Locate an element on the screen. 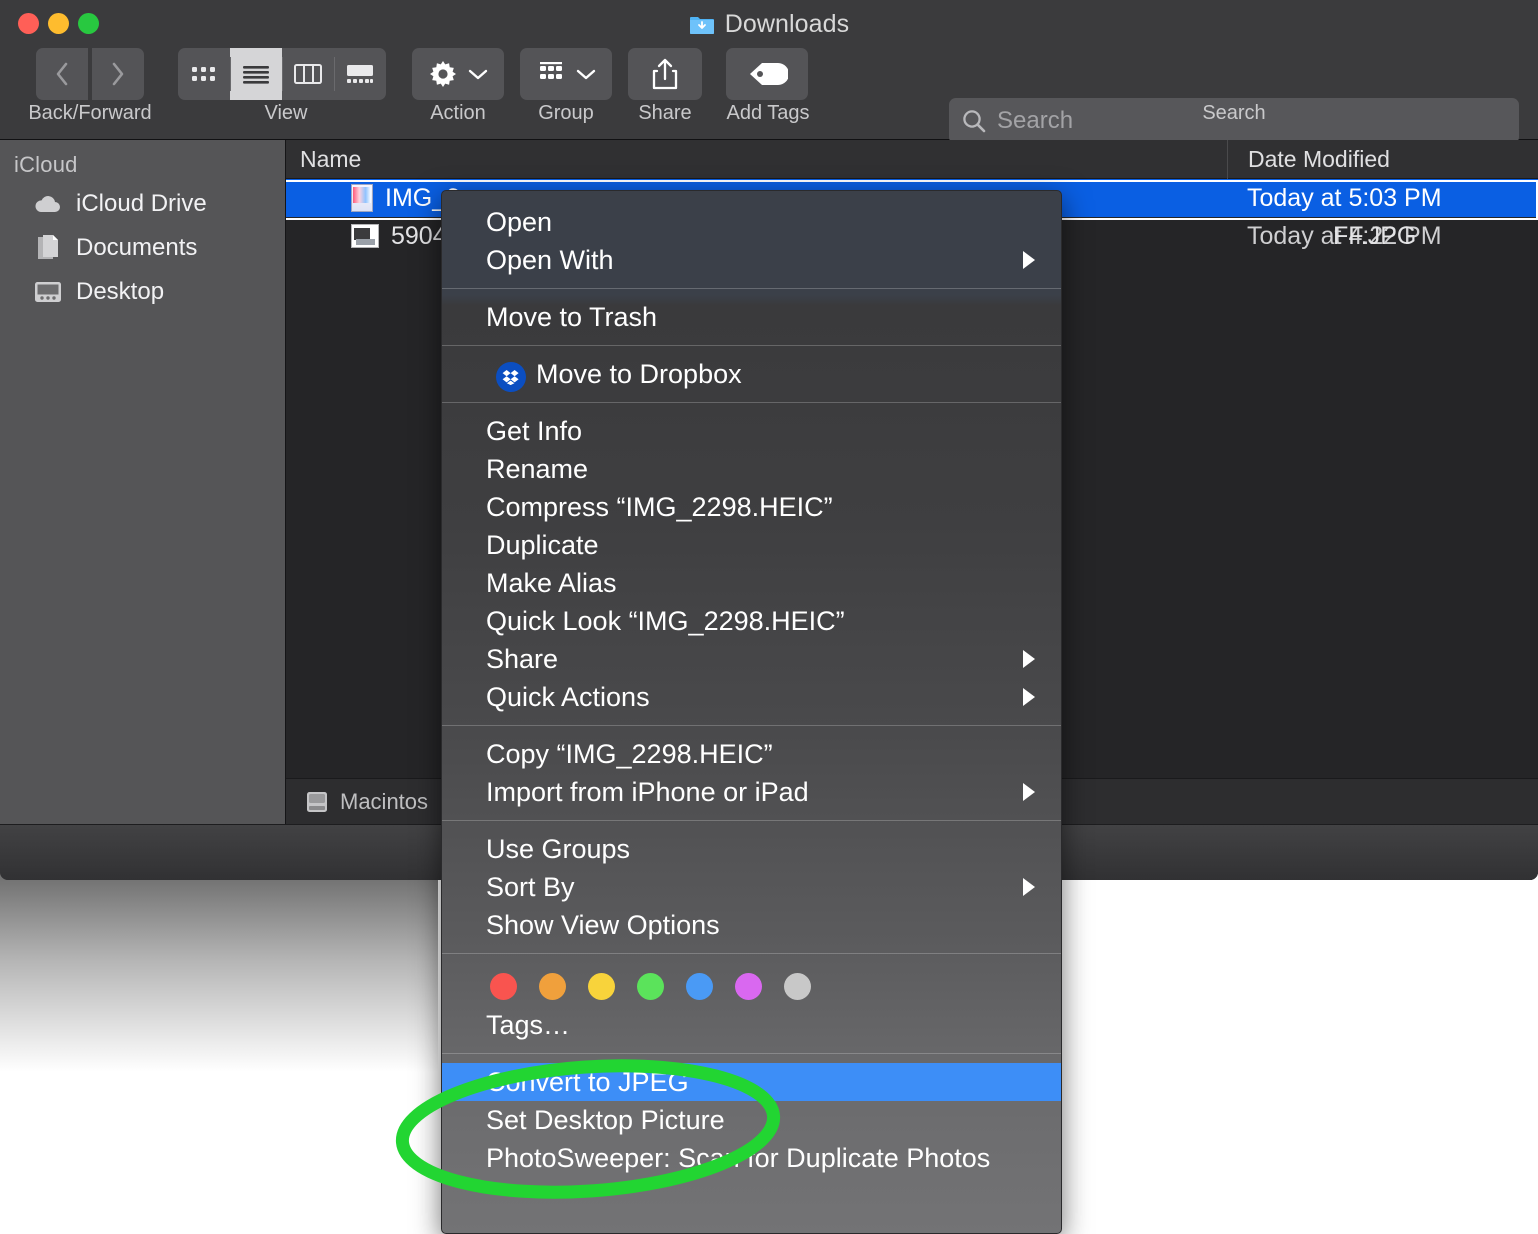  menu-item-quick-look: Quick Look “IMG_2298.HEIC” is located at coordinates (751, 621).